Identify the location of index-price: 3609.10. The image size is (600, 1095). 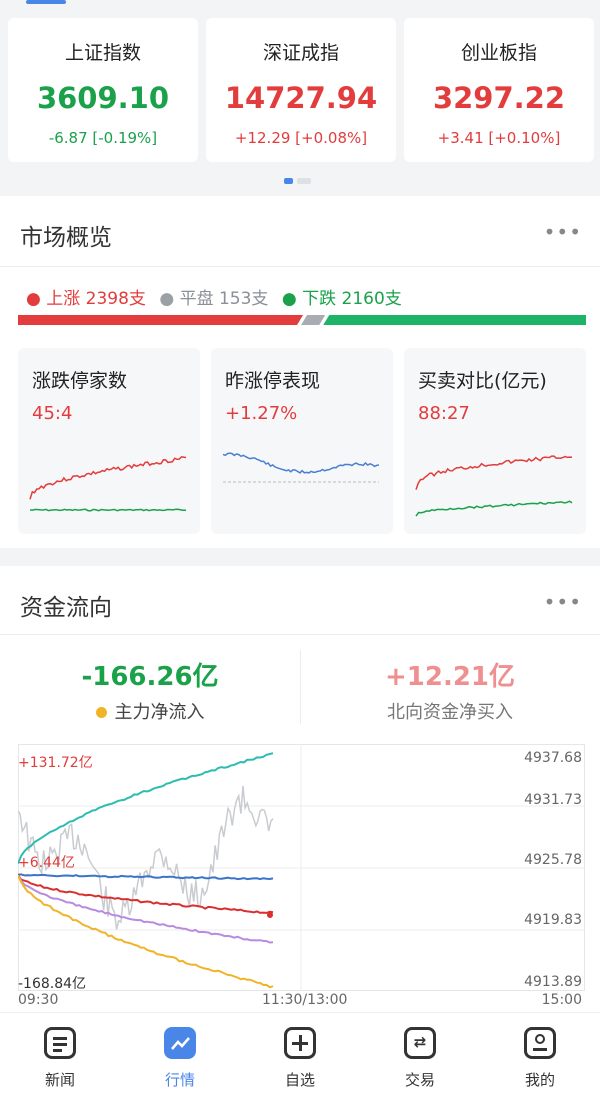
(103, 98).